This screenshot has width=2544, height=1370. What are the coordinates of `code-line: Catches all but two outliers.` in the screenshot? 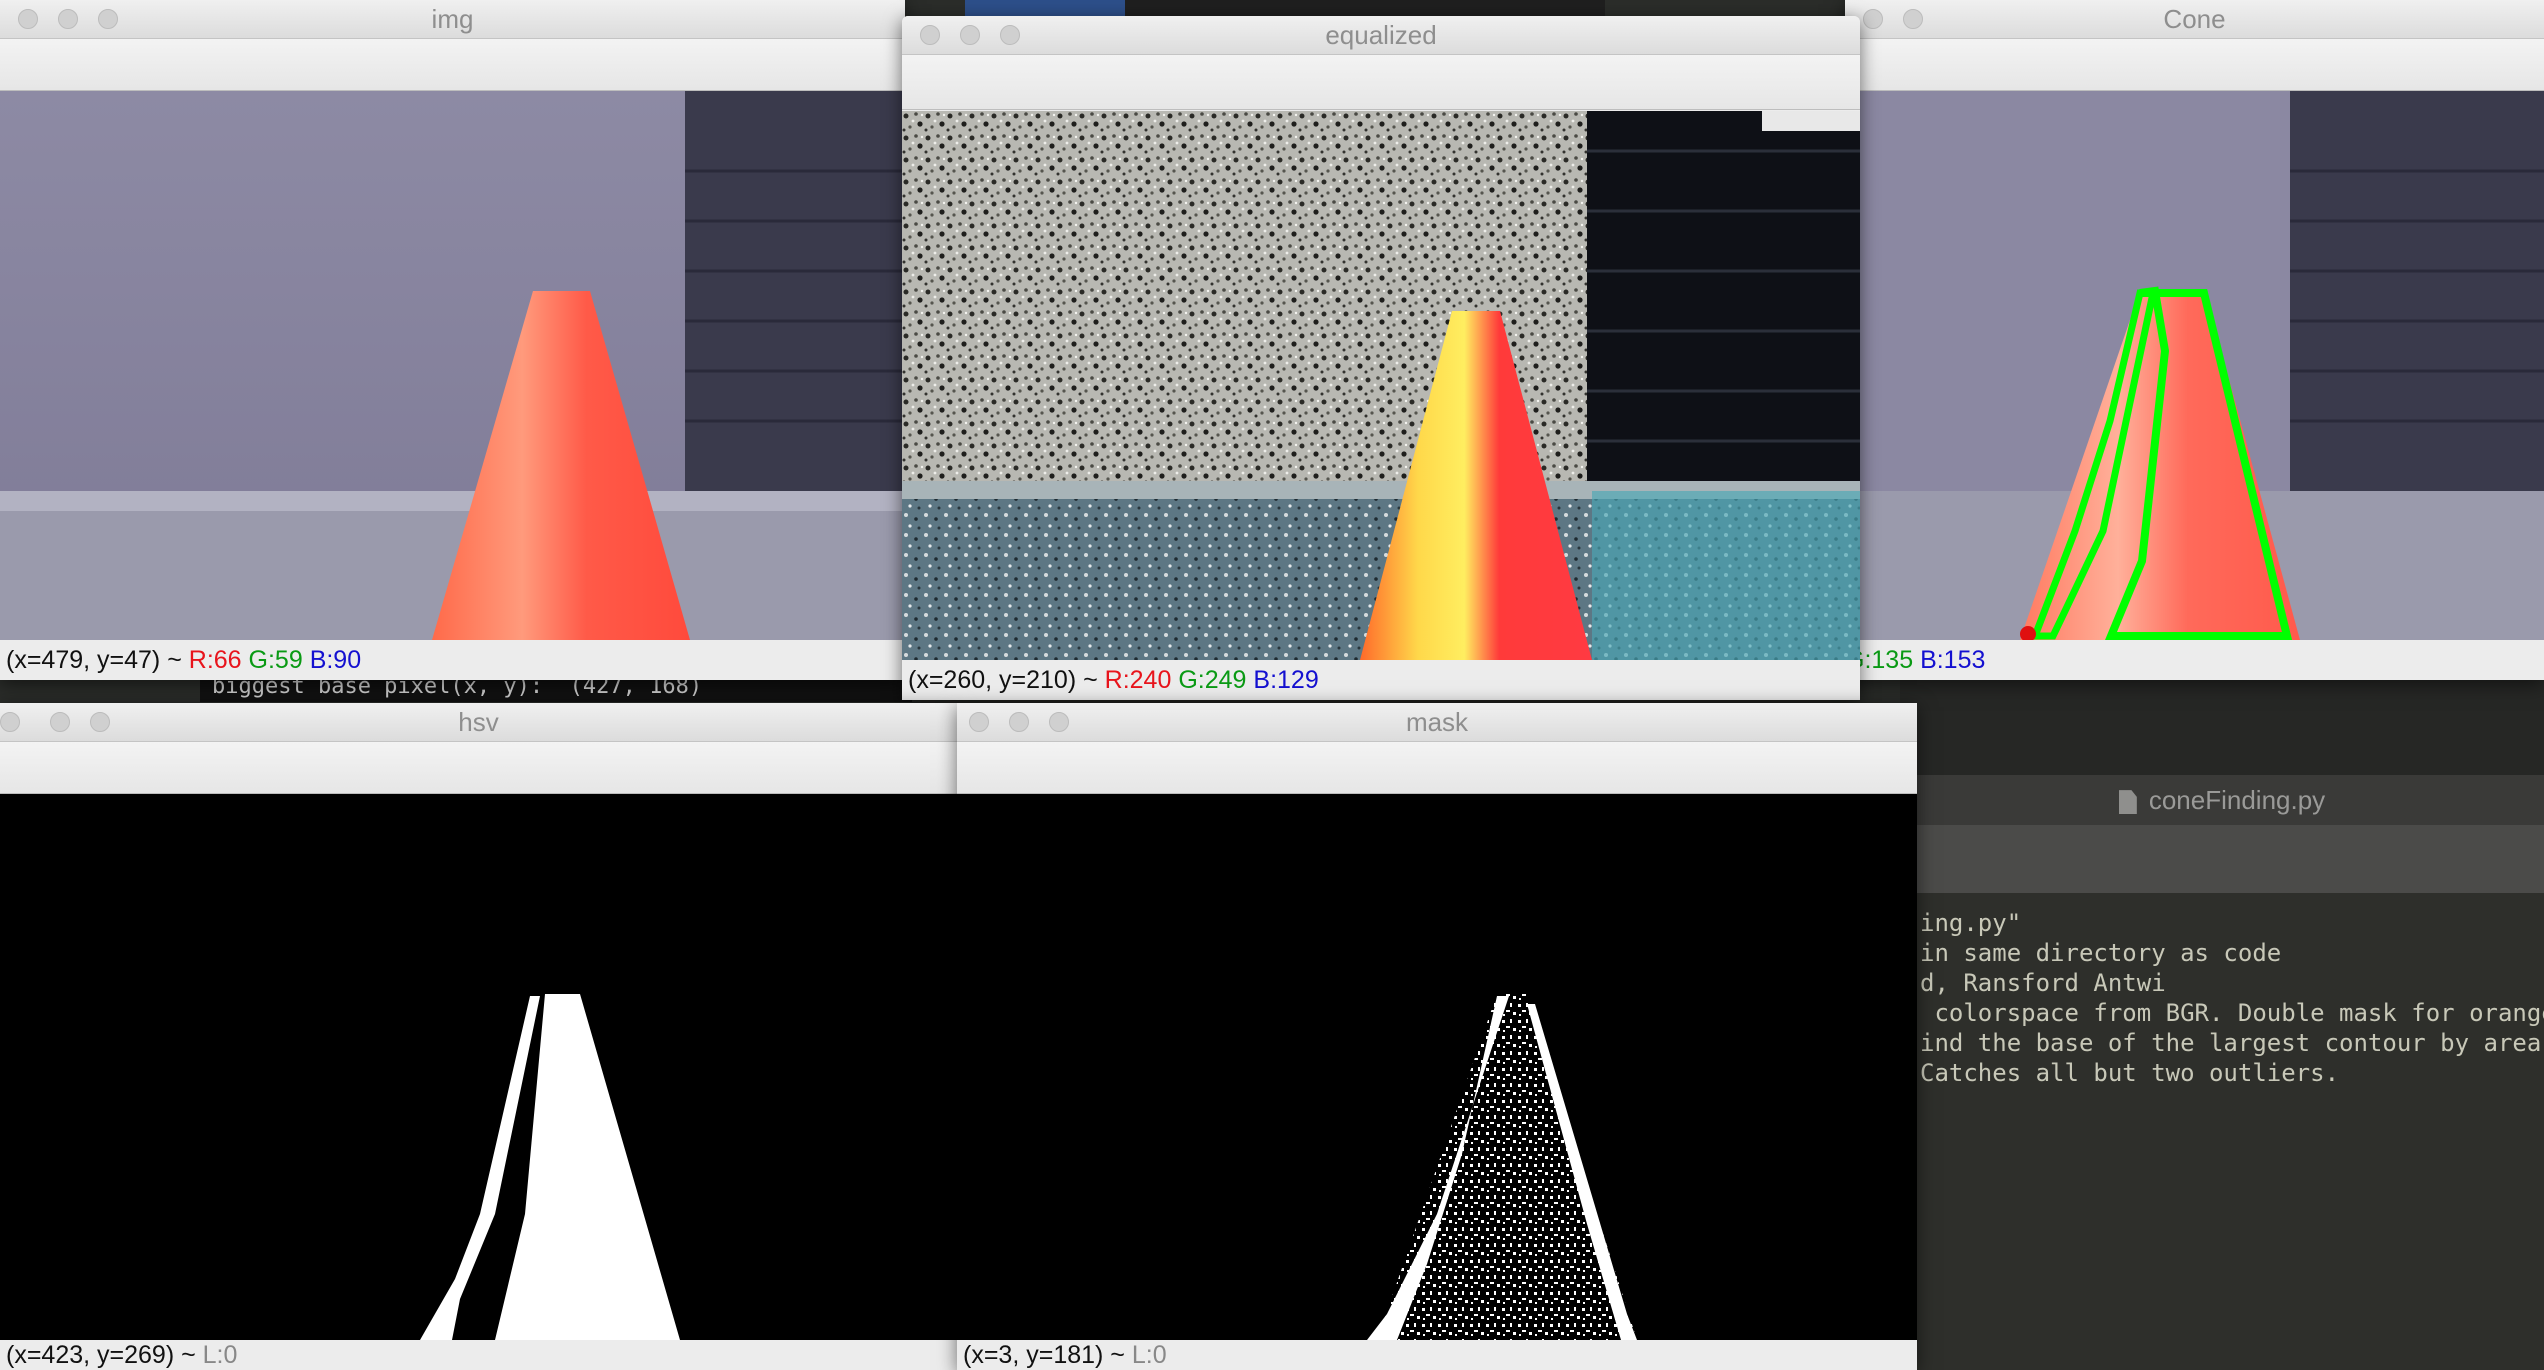 It's located at (2130, 1073).